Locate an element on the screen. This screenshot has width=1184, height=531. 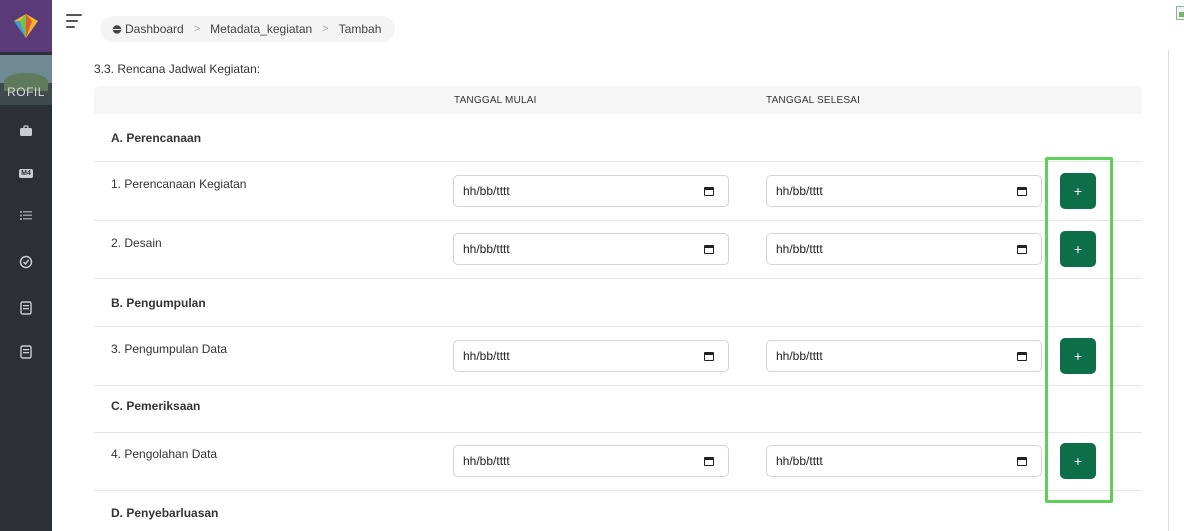
breadcrumb-metadata-kegiatan: Metadata_kegiatan is located at coordinates (261, 29).